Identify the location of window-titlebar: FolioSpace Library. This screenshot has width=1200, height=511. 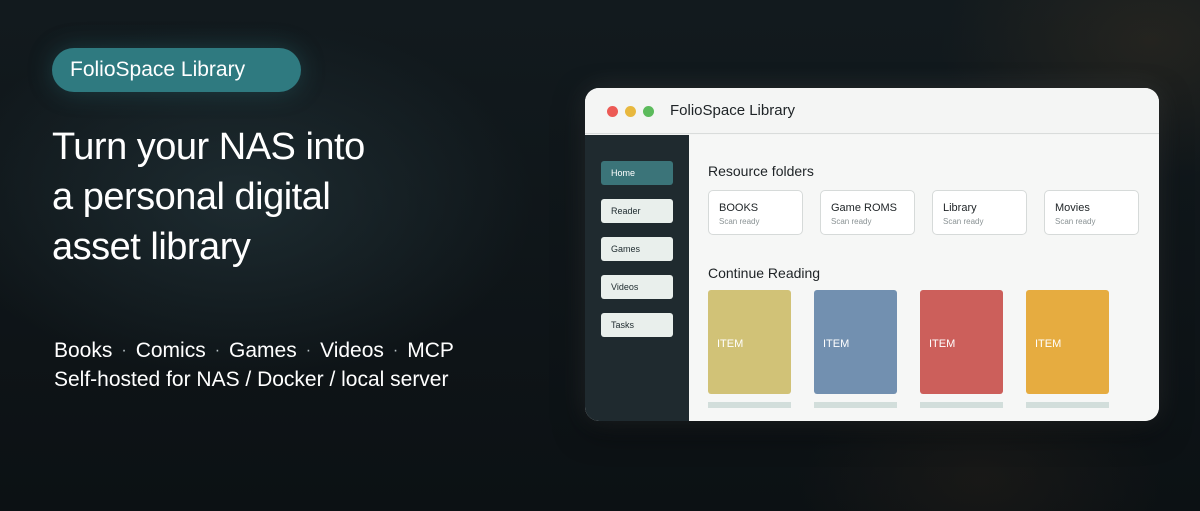
(872, 111).